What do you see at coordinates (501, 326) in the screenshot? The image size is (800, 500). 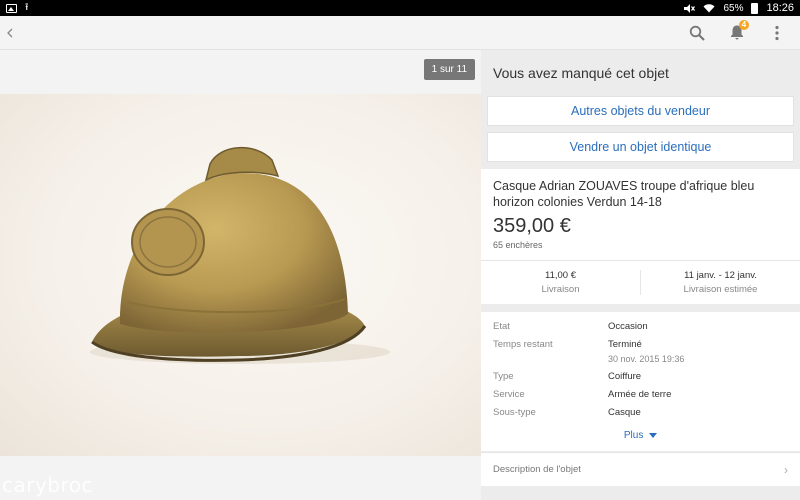 I see `detail-key: Etat` at bounding box center [501, 326].